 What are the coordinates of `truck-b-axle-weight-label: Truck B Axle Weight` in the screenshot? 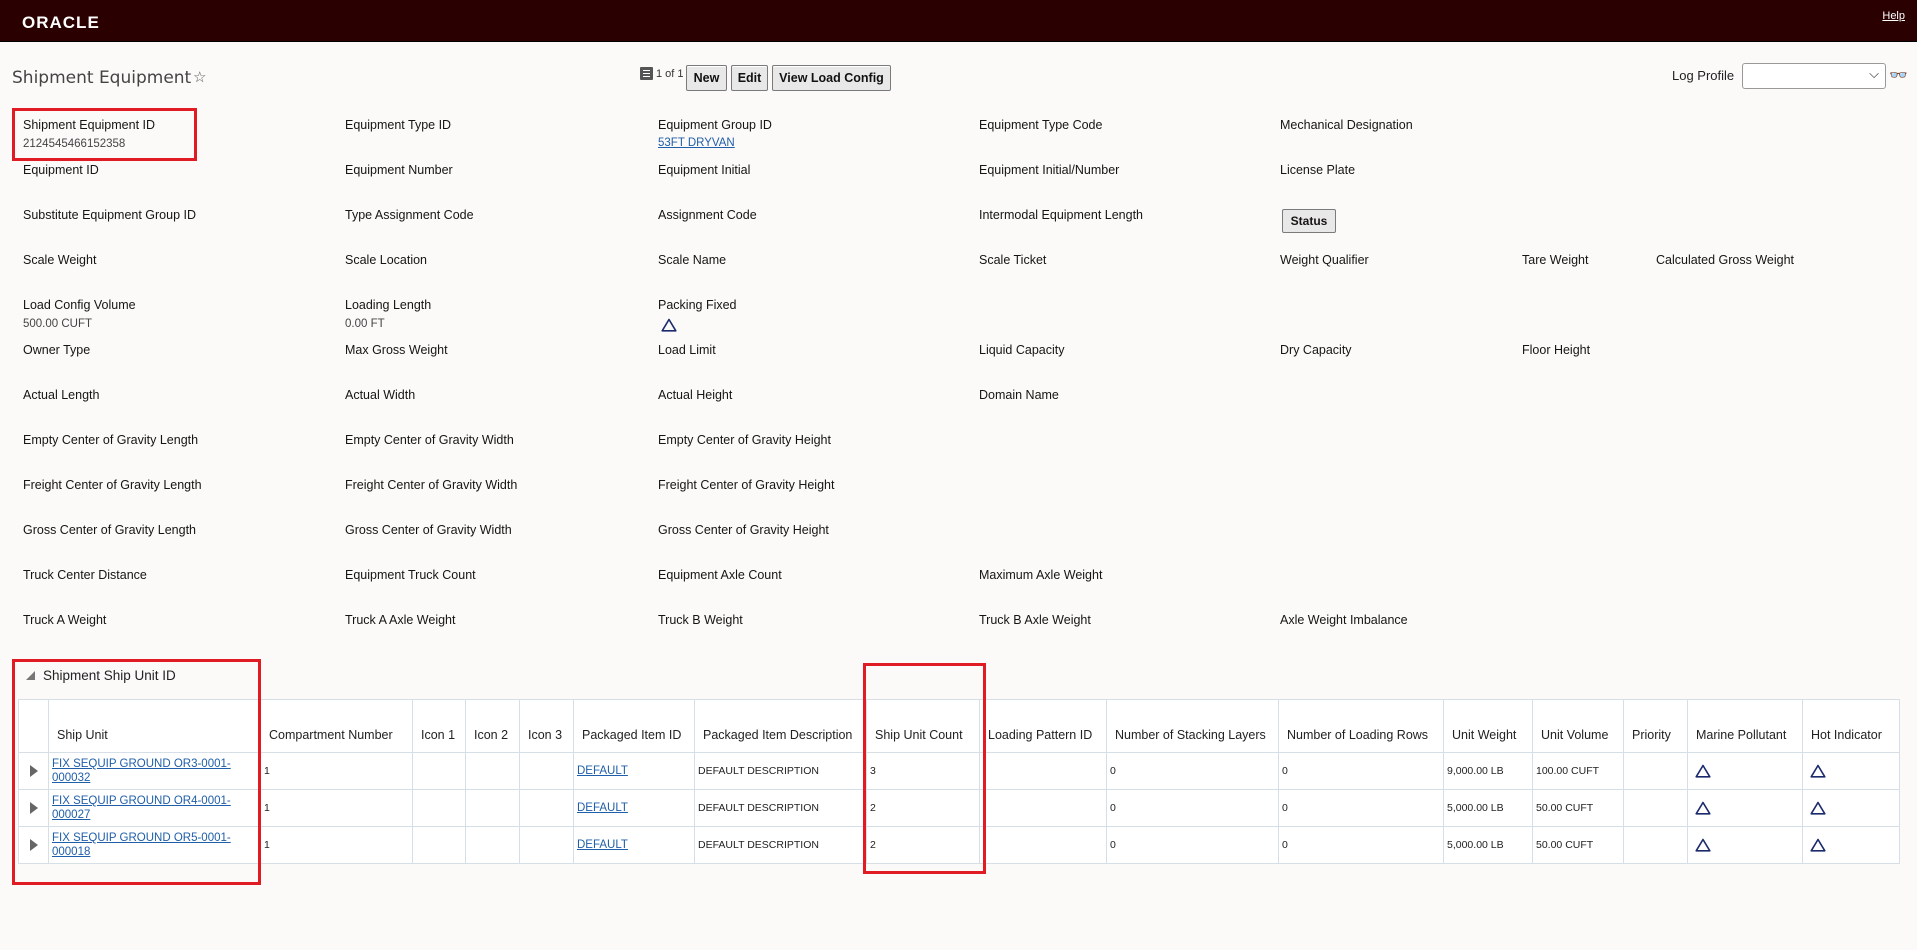 It's located at (1035, 620).